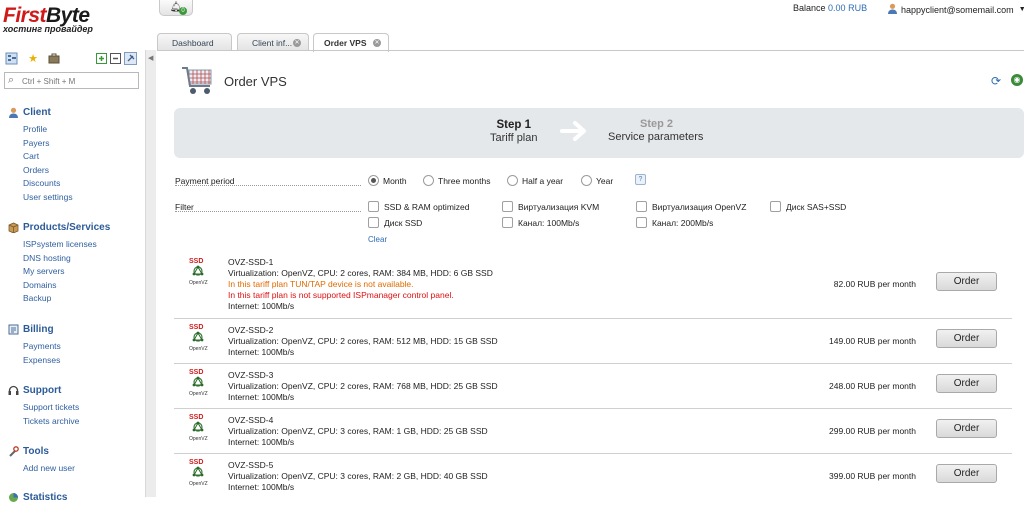 Image resolution: width=1024 pixels, height=505 pixels. I want to click on sidebar-item-user-settings: User settings, so click(48, 198).